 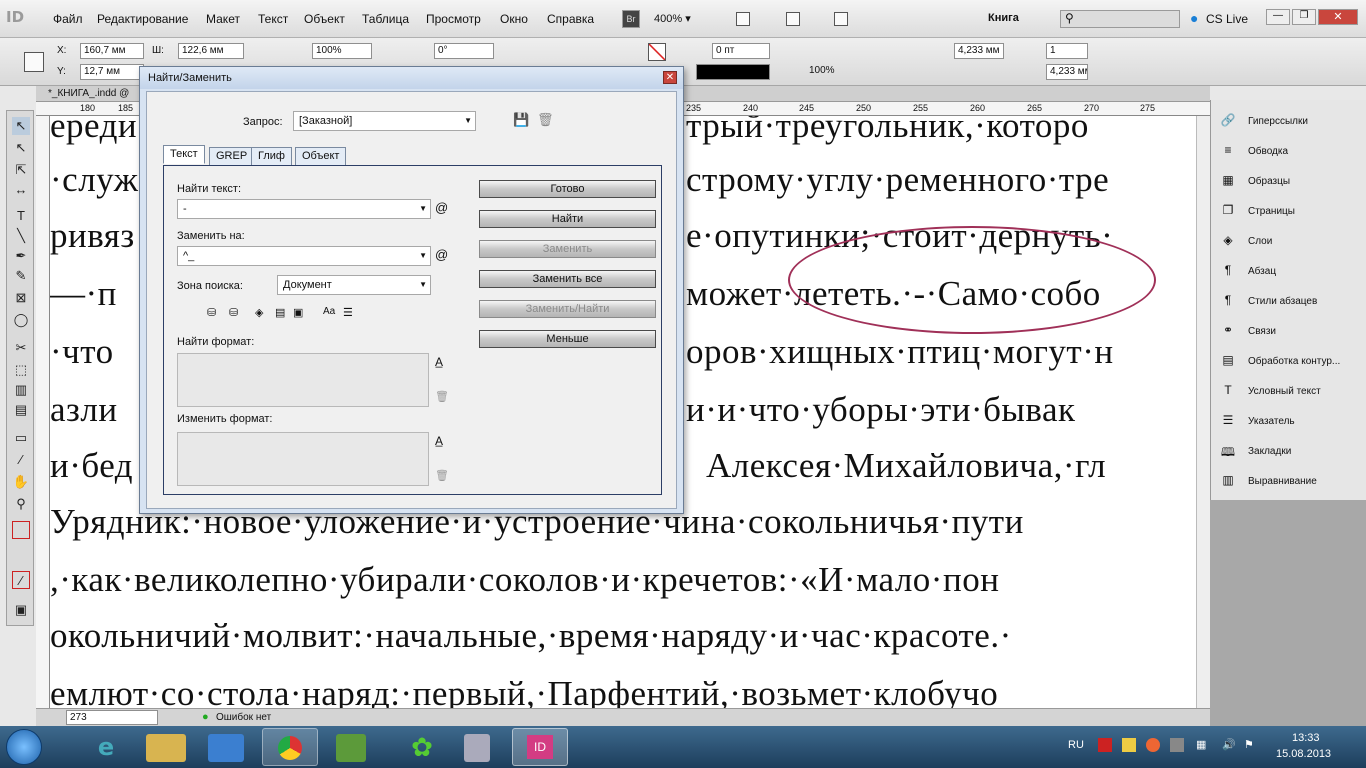 What do you see at coordinates (21, 170) in the screenshot?
I see `page-tool-icon: ⇱` at bounding box center [21, 170].